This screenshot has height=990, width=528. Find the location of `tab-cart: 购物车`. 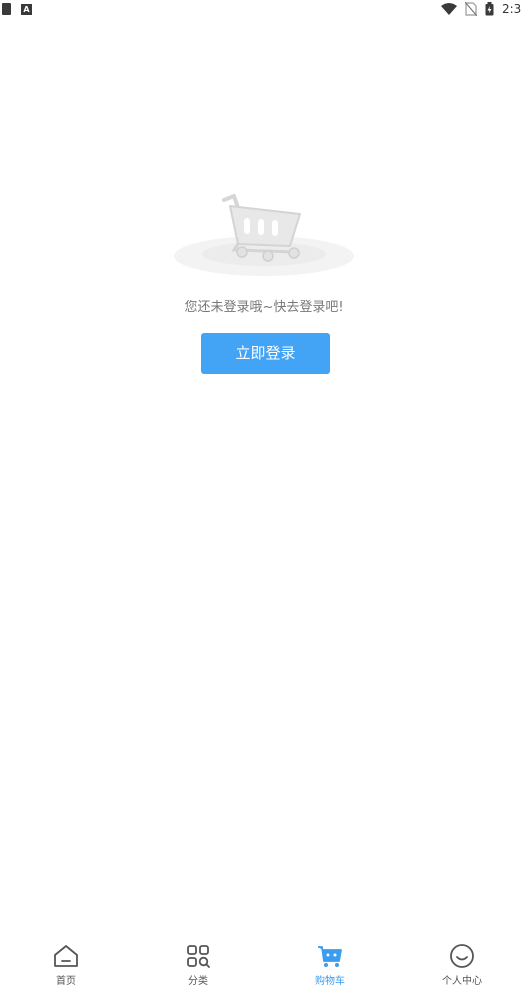

tab-cart: 购物车 is located at coordinates (330, 964).